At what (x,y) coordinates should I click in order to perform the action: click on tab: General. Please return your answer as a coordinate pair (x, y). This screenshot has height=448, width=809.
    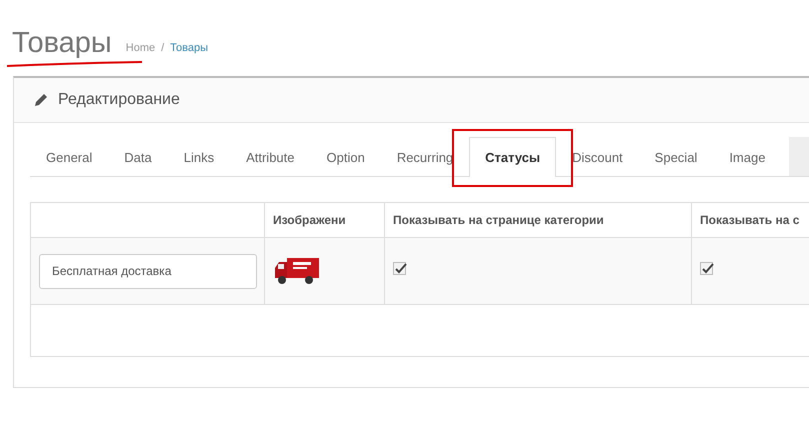
    Looking at the image, I should click on (69, 156).